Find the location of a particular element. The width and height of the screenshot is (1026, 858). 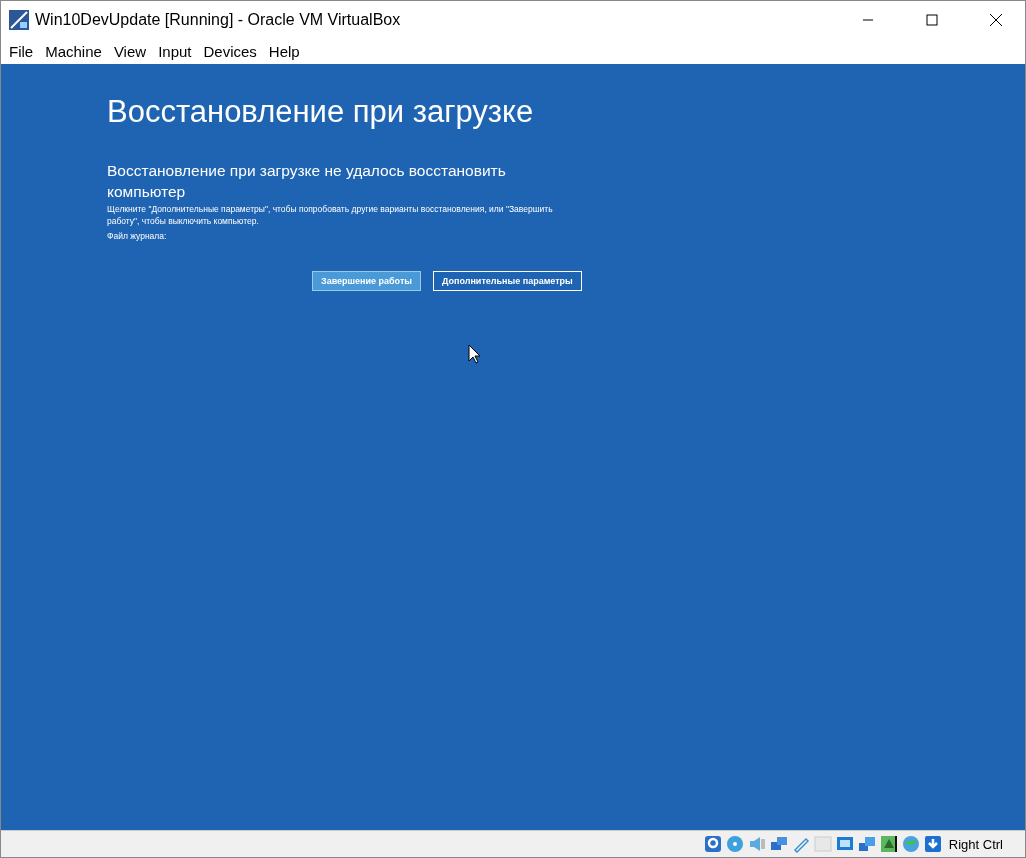

monitors-icon is located at coordinates (778, 844).